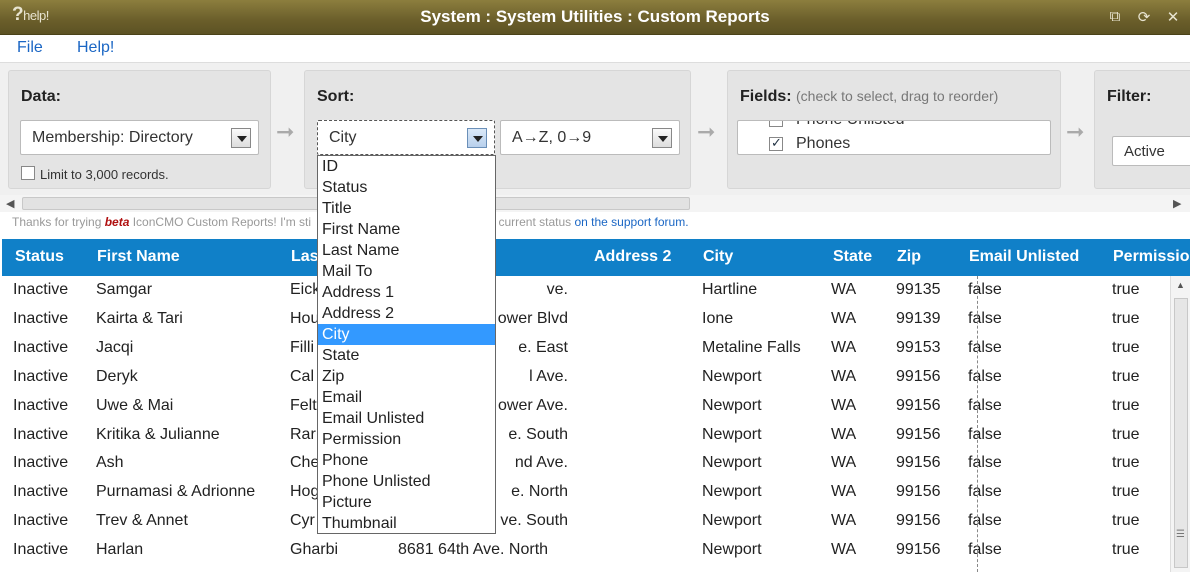 Image resolution: width=1190 pixels, height=572 pixels. Describe the element at coordinates (28, 173) in the screenshot. I see `limit-records-checkbox` at that location.